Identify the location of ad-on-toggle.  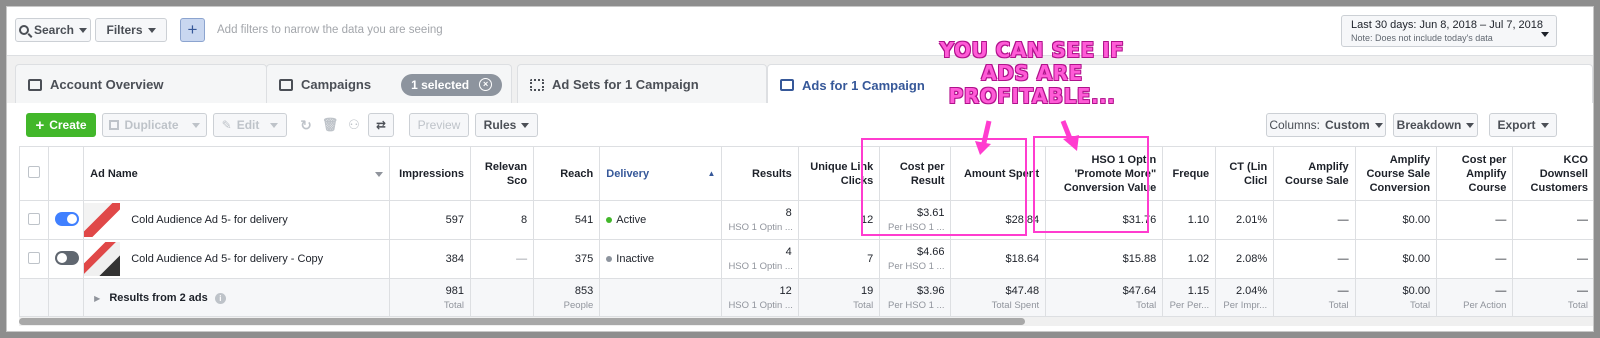
(66, 218).